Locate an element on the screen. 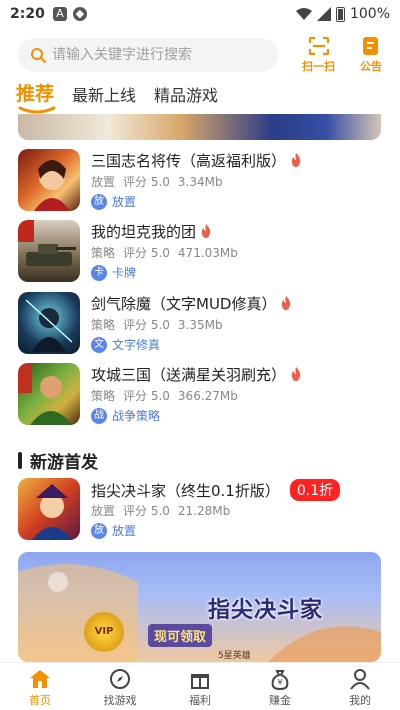 Image resolution: width=400 pixels, height=710 pixels. tab-premium-games-label: 精品游戏 is located at coordinates (186, 95).